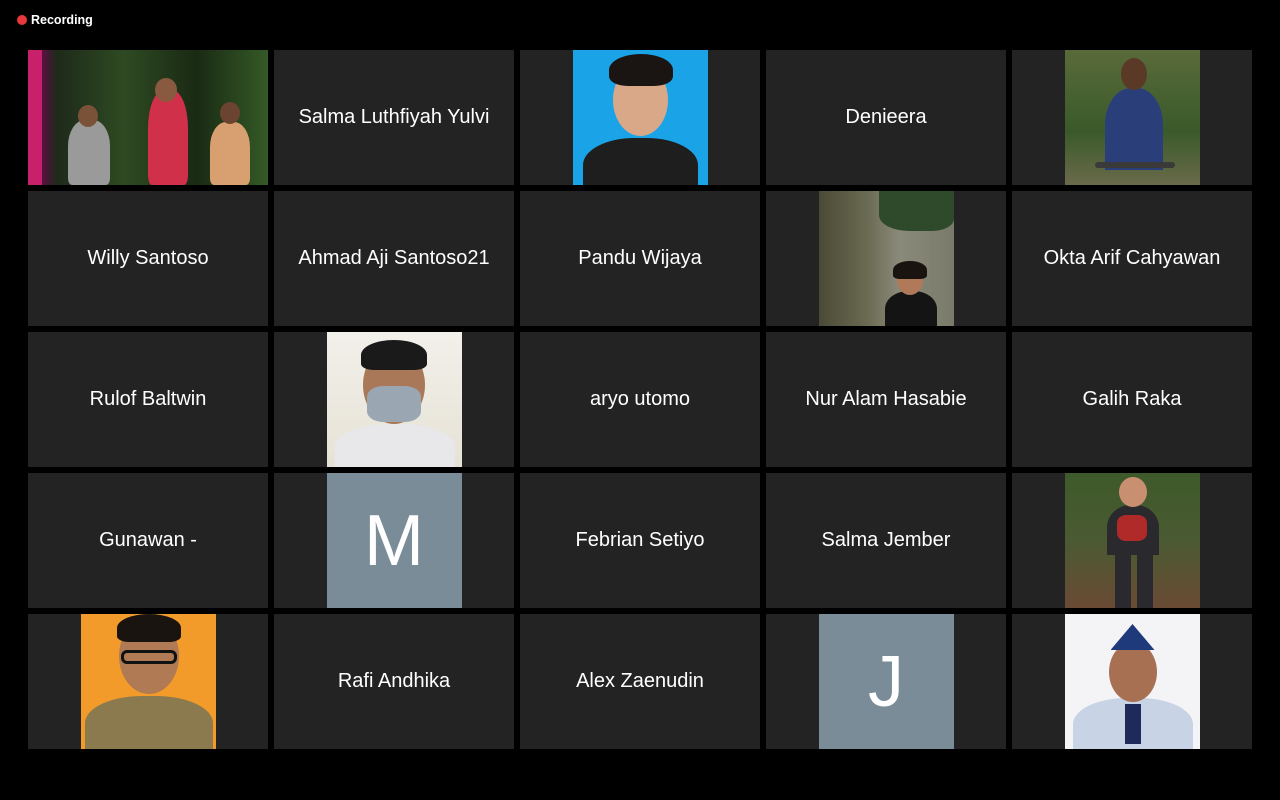 The height and width of the screenshot is (800, 1280). I want to click on participant-name: Willy Santoso, so click(148, 258).